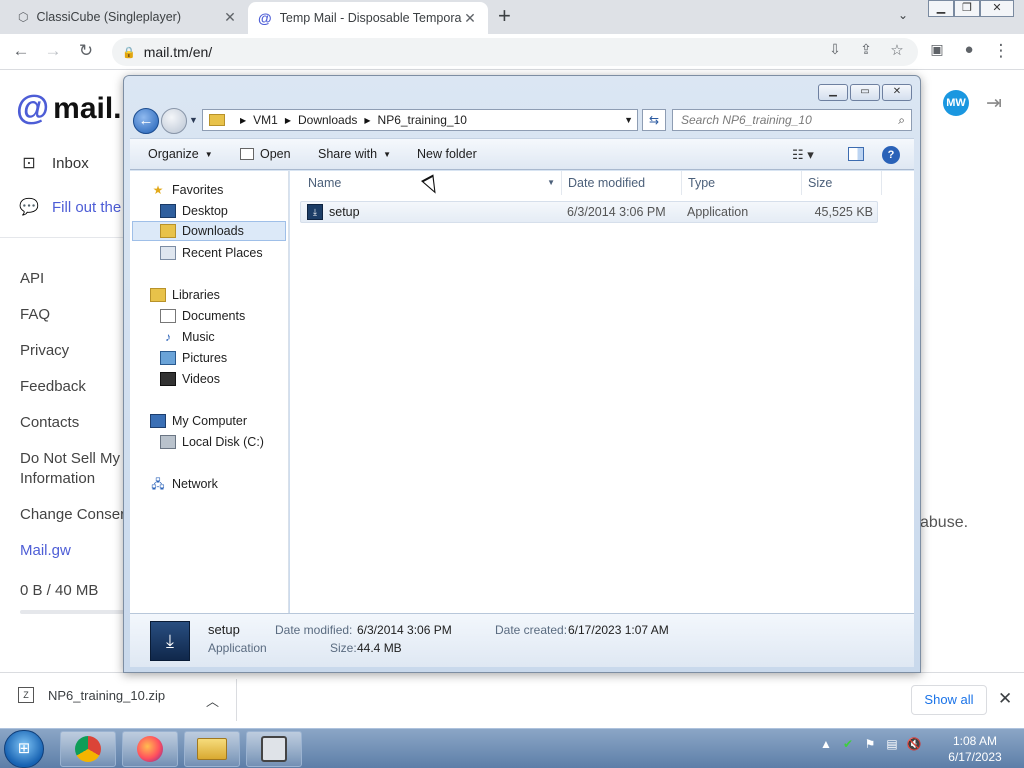 This screenshot has width=1024, height=768. Describe the element at coordinates (515, 52) in the screenshot. I see `address-bar: 🔒 mail.tm/en/` at that location.